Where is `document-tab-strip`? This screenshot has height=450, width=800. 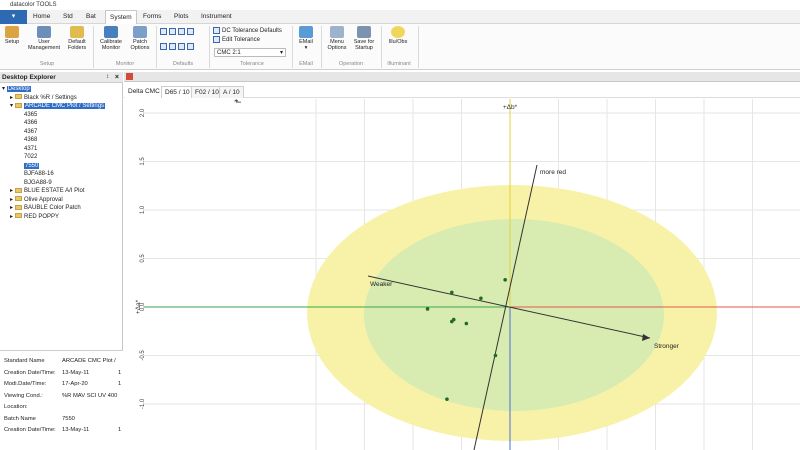
document-tab-strip is located at coordinates (462, 77).